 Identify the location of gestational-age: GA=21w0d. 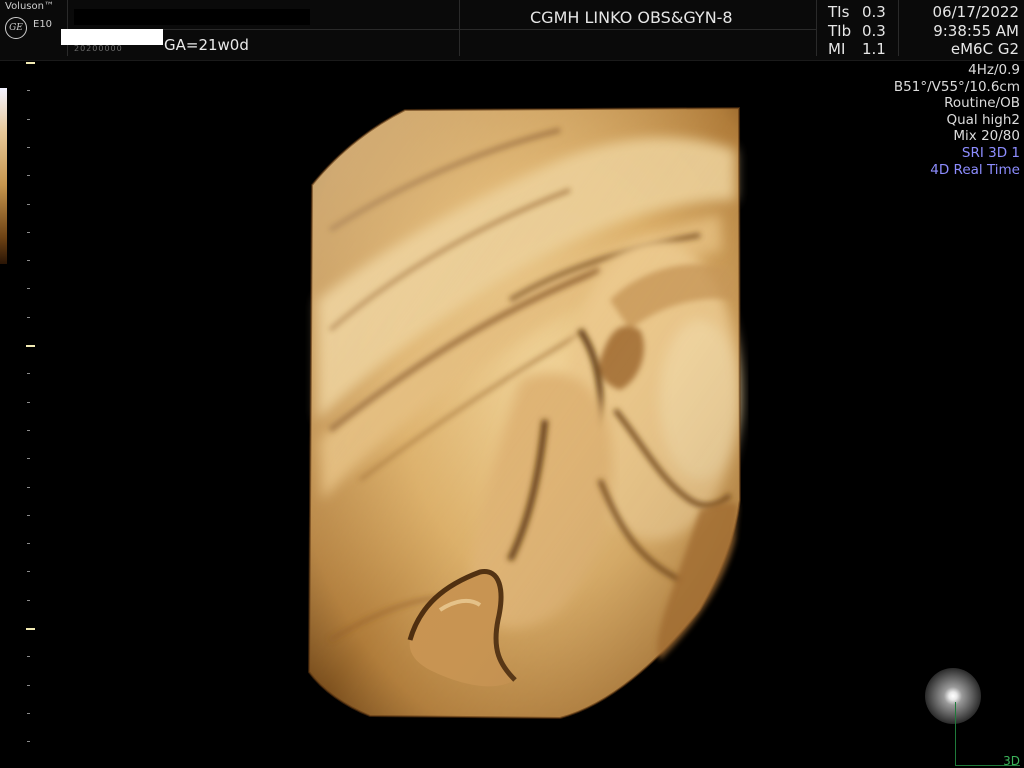
(206, 45).